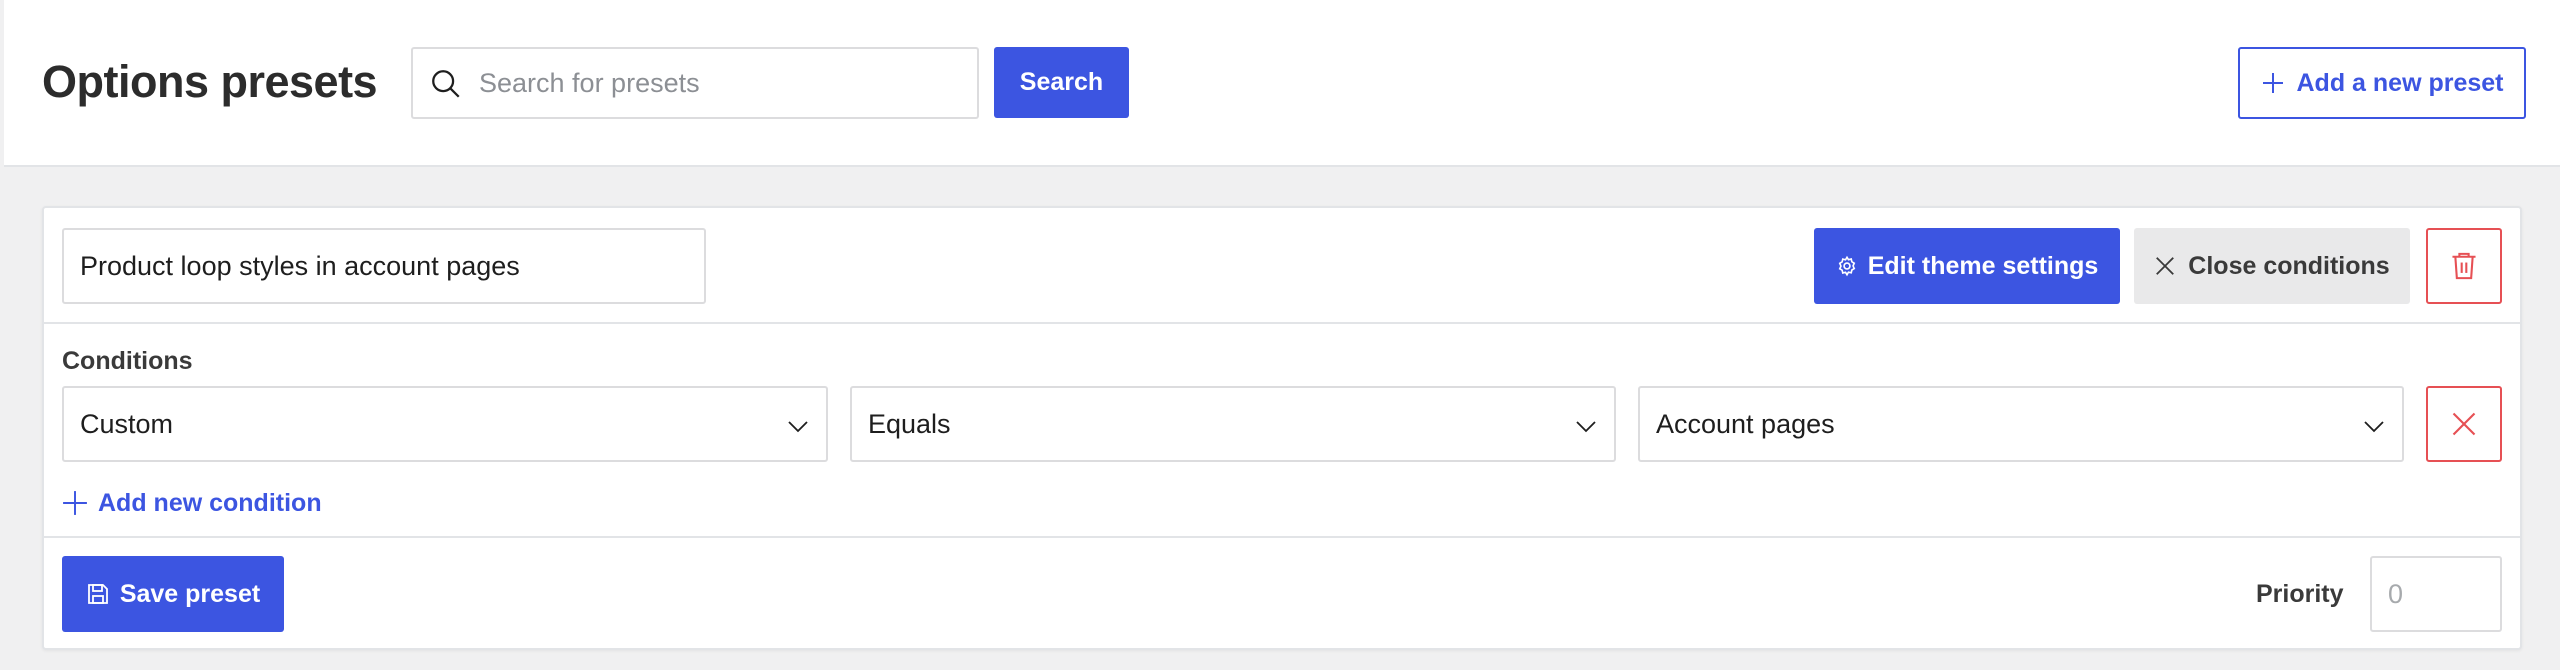  I want to click on condition-operator-value: Equals, so click(909, 423).